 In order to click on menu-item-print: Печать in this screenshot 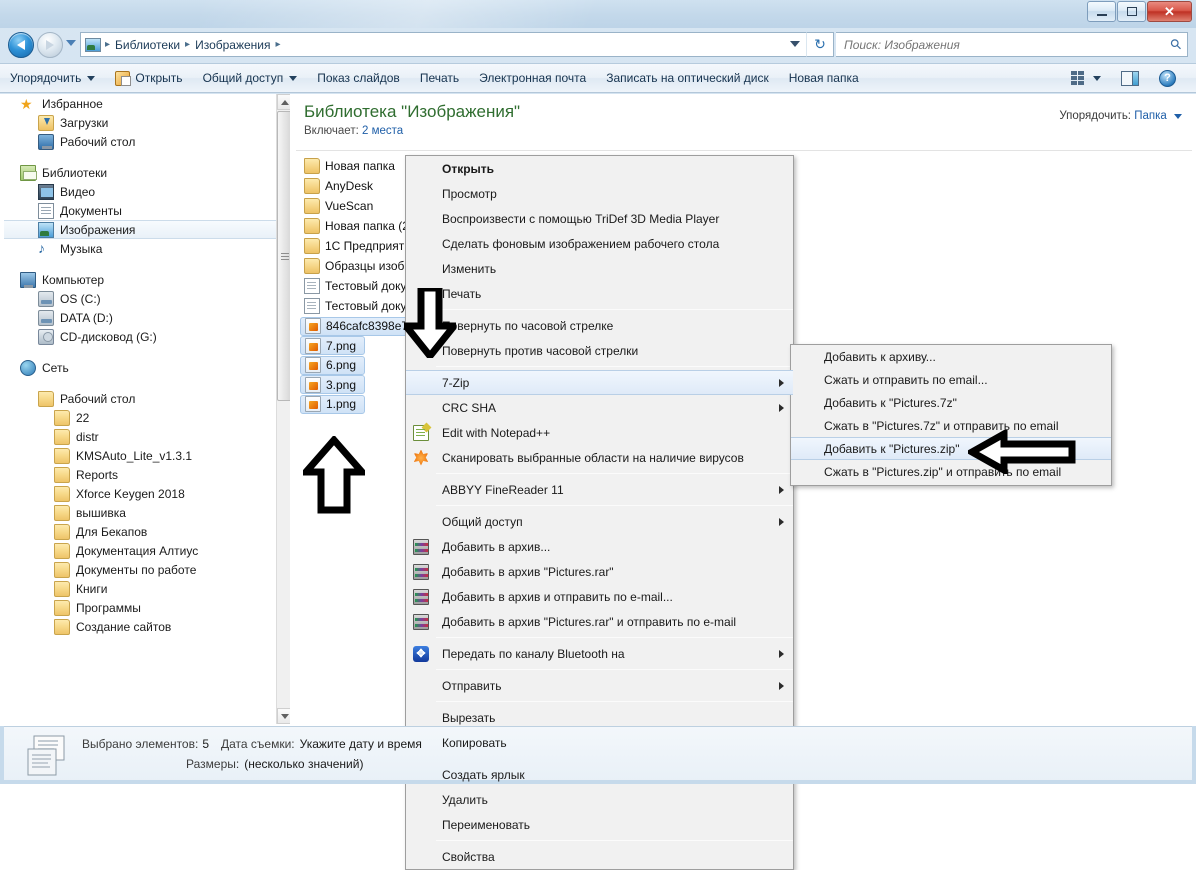, I will do `click(599, 293)`.